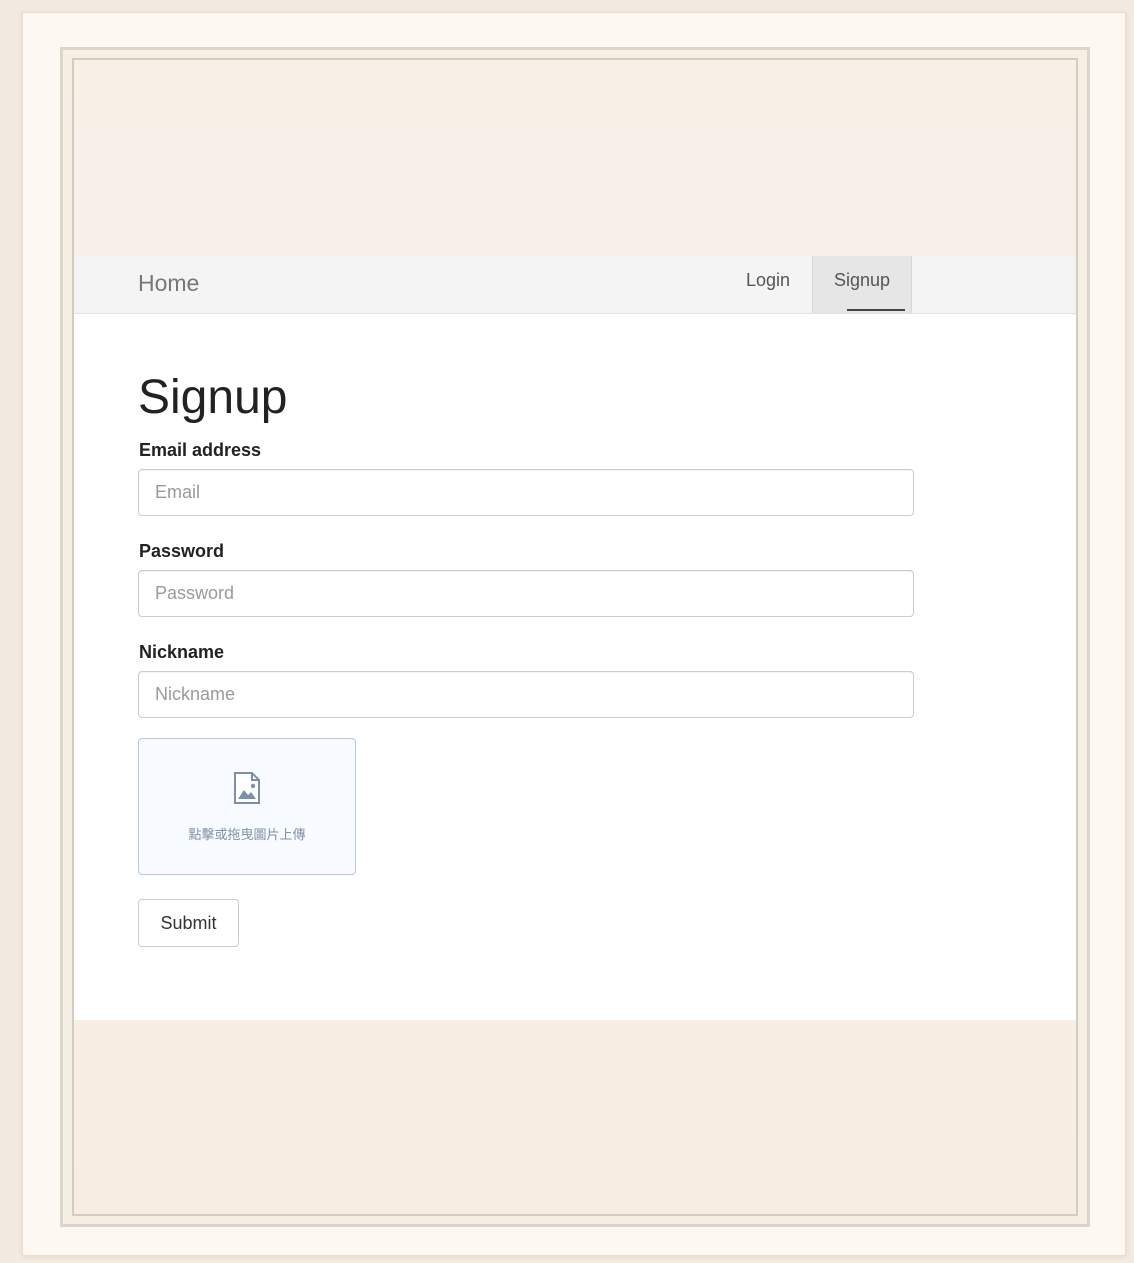  What do you see at coordinates (188, 923) in the screenshot?
I see `submit-button: Submit` at bounding box center [188, 923].